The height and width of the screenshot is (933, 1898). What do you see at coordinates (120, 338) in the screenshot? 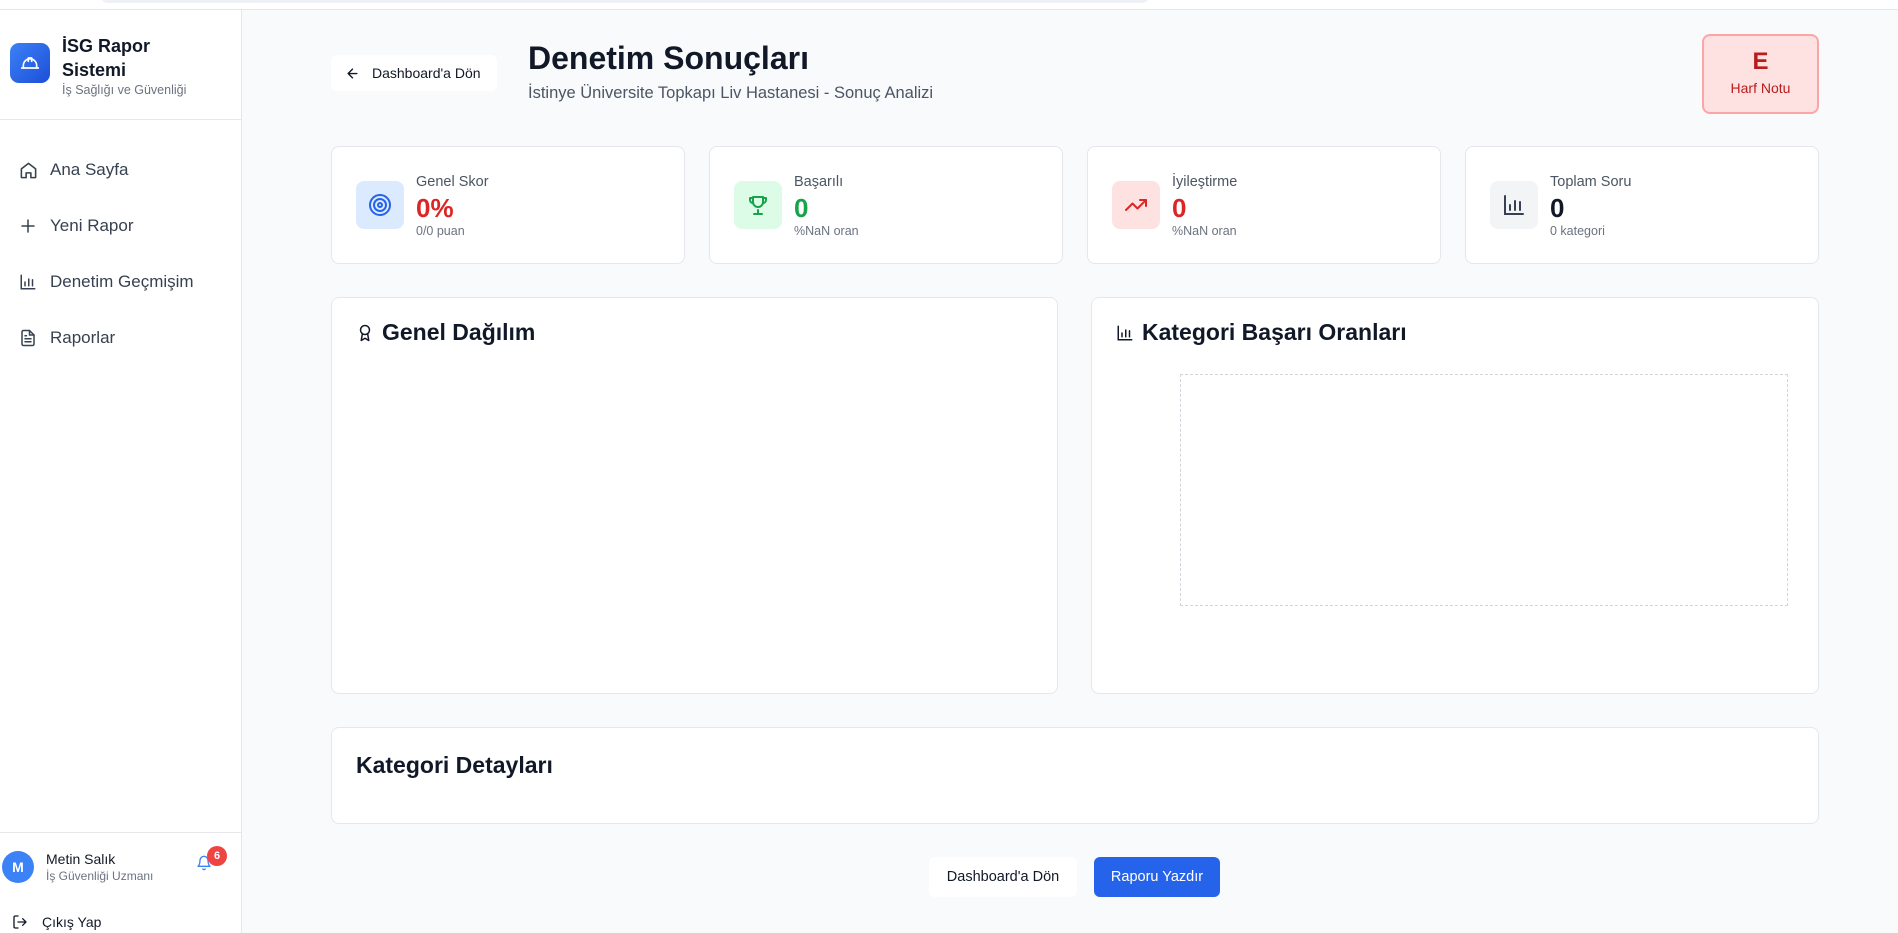
I see `sidebar-item-reports: Raporlar` at bounding box center [120, 338].